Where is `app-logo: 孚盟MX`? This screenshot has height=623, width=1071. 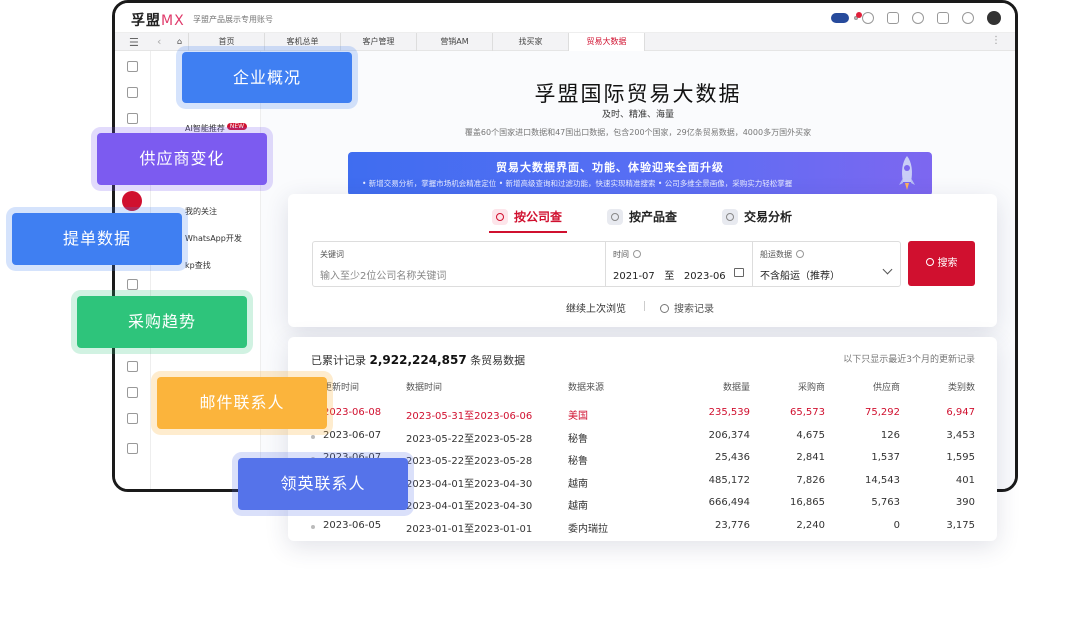
app-logo: 孚盟MX is located at coordinates (158, 20).